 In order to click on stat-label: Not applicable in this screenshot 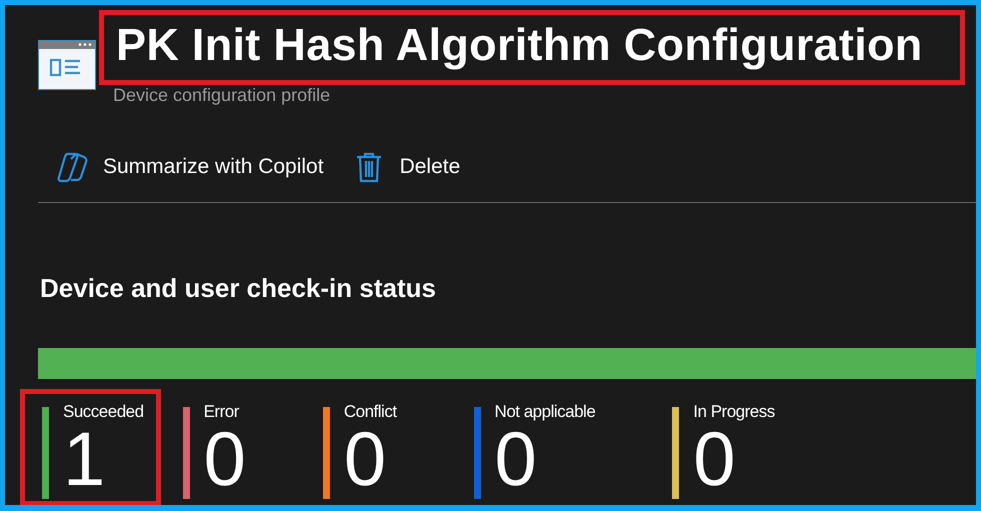, I will do `click(545, 412)`.